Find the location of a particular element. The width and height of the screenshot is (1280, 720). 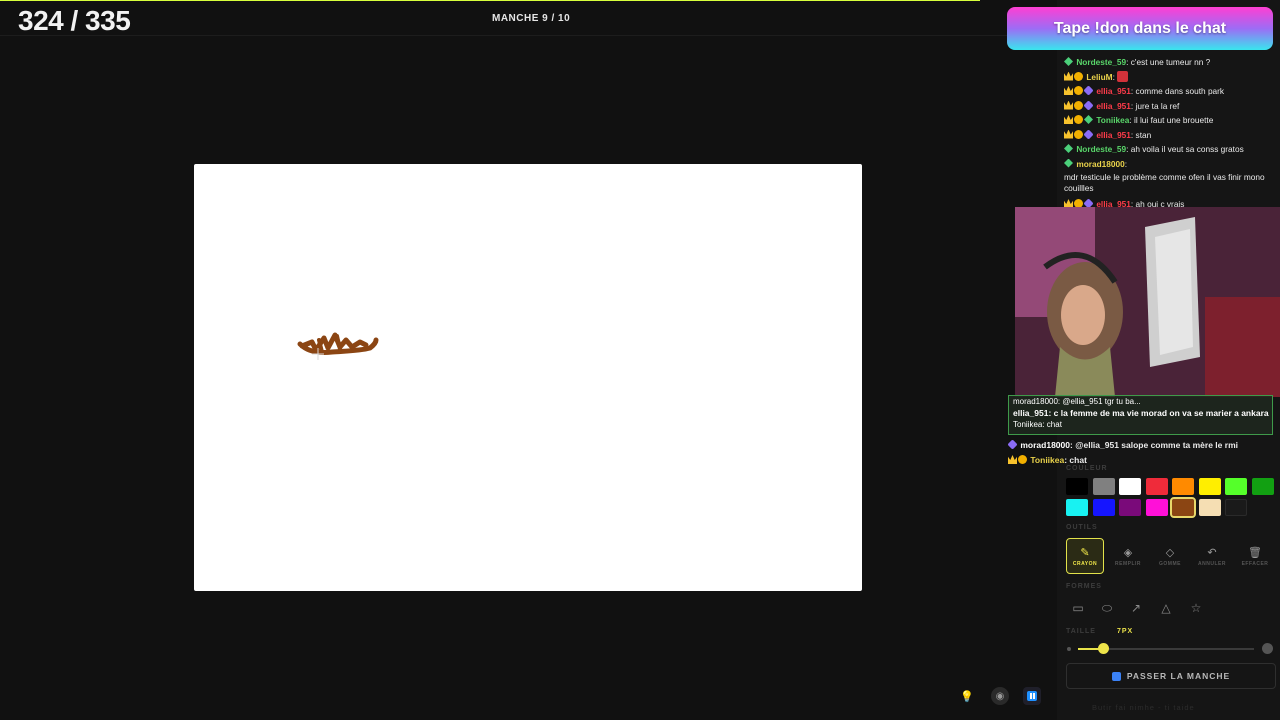

top-bar: 324 / 335 MANCHE 9 / 10 is located at coordinates (528, 18).